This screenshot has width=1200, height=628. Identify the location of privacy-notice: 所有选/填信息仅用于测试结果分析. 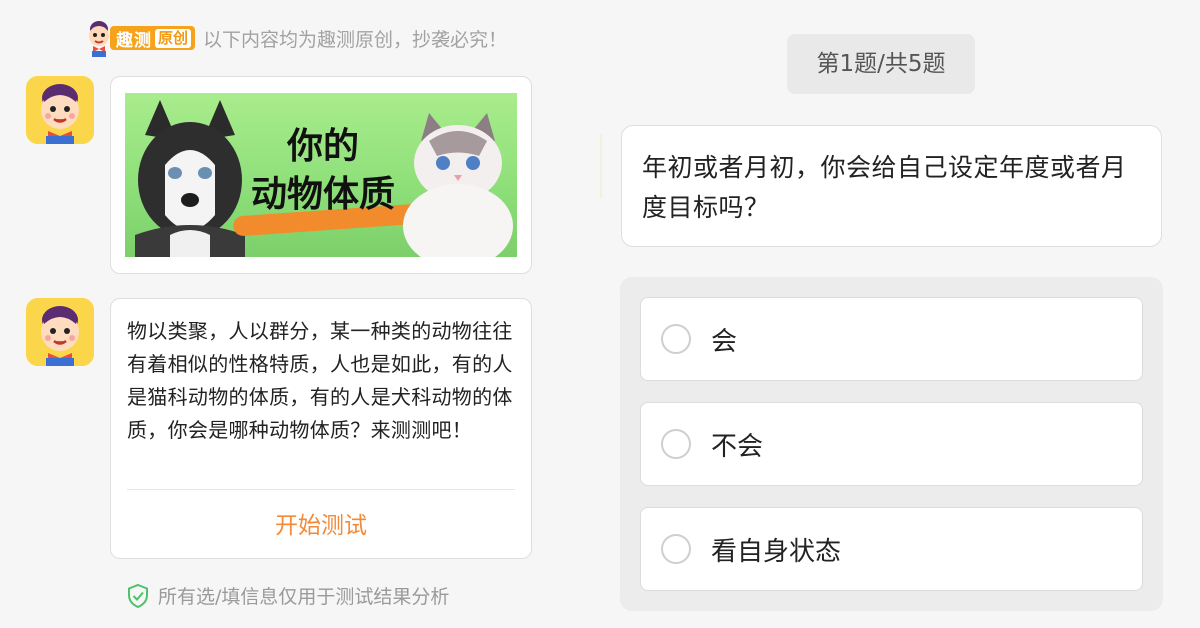
(287, 595).